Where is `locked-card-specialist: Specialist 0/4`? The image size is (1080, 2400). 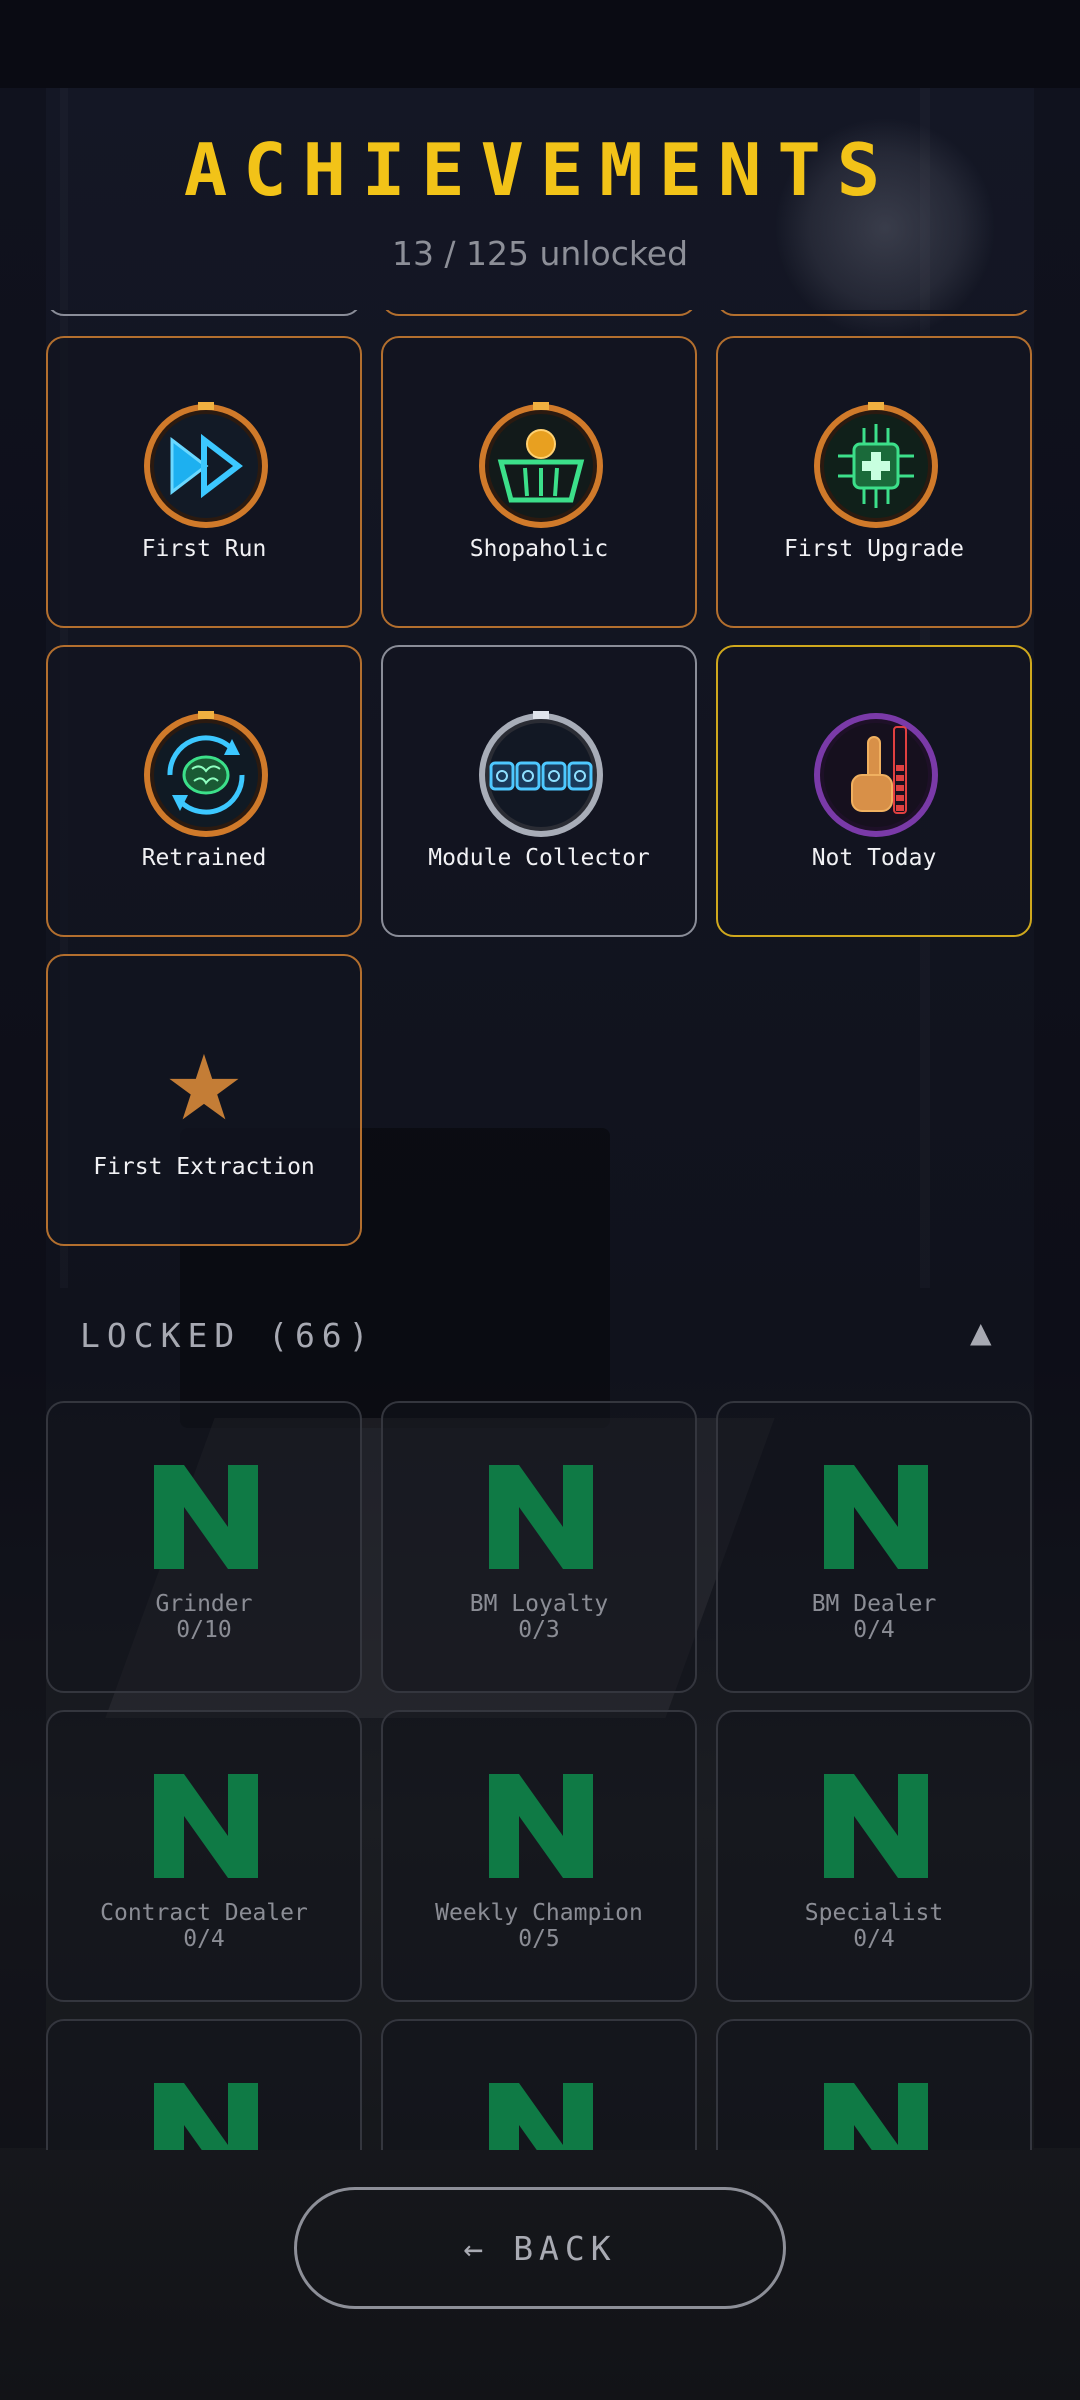 locked-card-specialist: Specialist 0/4 is located at coordinates (874, 1856).